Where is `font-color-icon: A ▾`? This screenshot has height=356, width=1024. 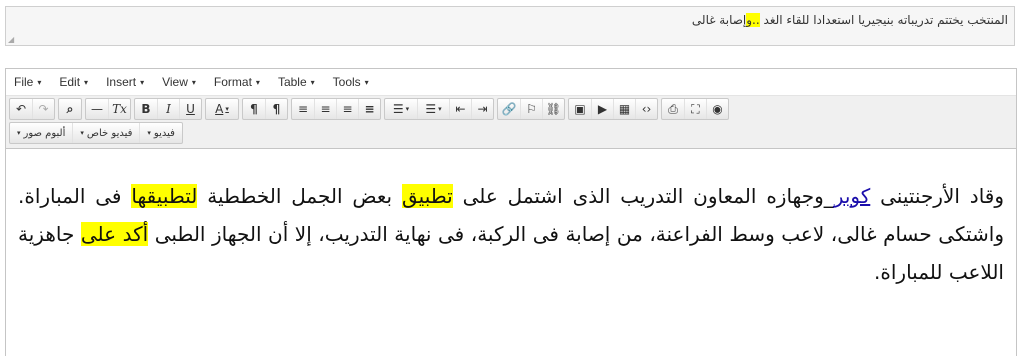 font-color-icon: A ▾ is located at coordinates (222, 109).